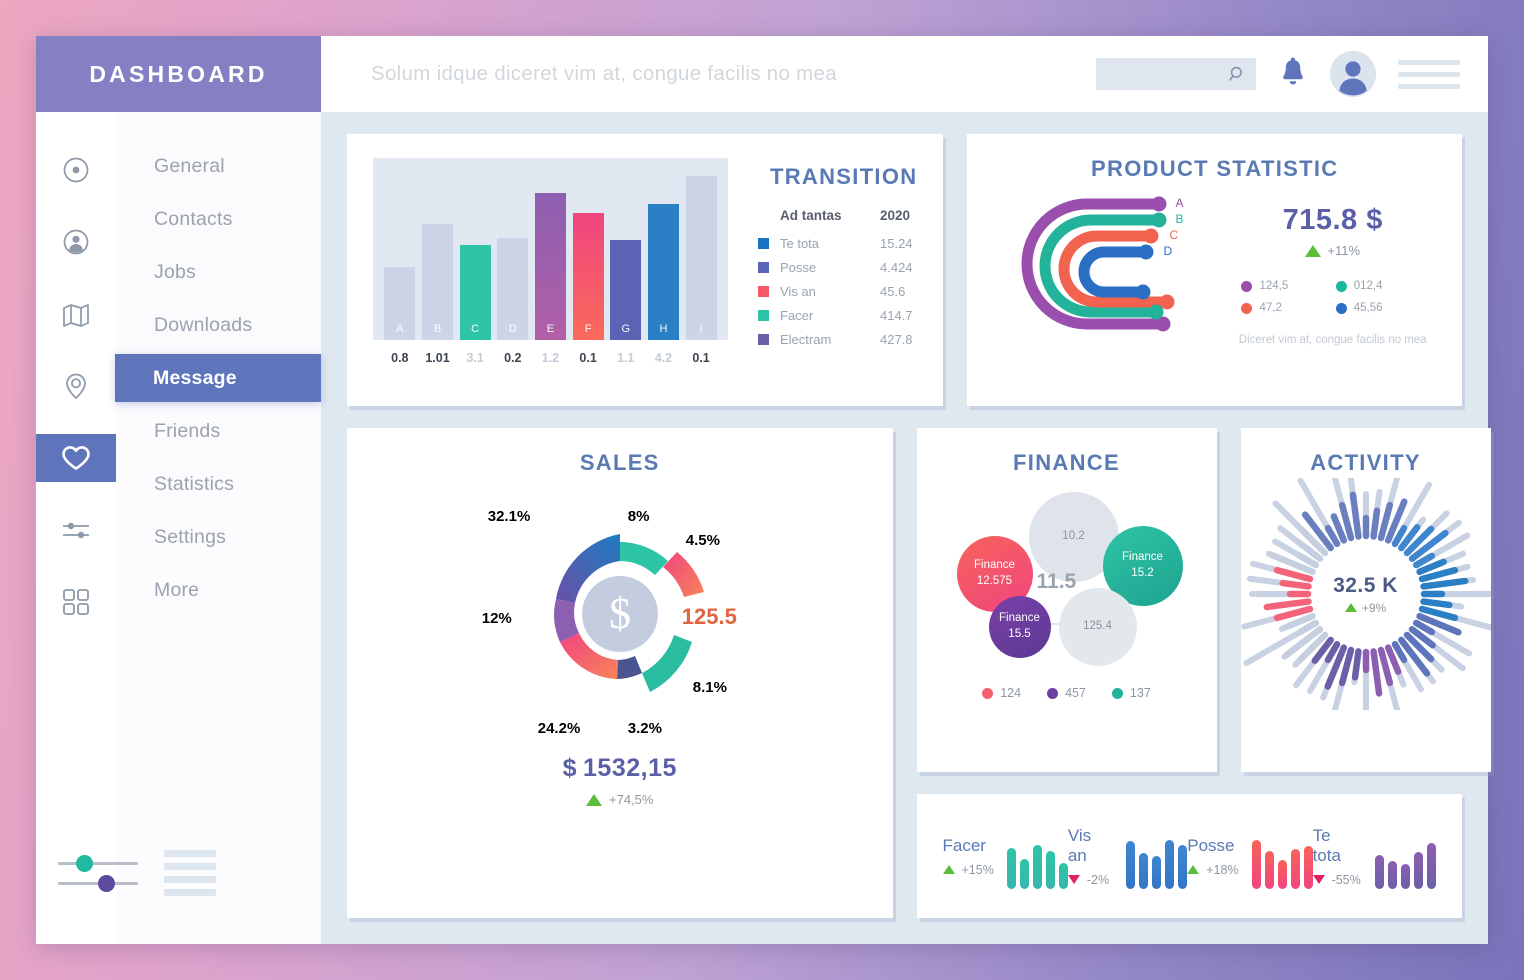 This screenshot has width=1524, height=980. I want to click on finance-legend: 124 457 137, so click(1066, 693).